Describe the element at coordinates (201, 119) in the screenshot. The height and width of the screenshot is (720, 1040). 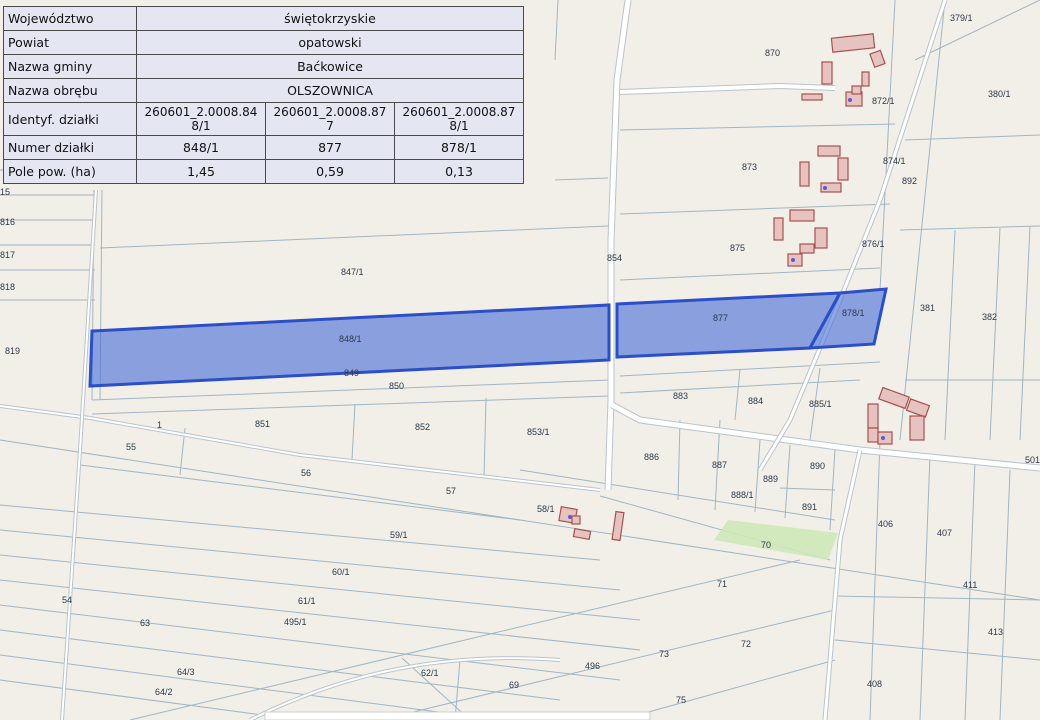
I see `parcel-id-cell: 260601_2.0008.848/1` at that location.